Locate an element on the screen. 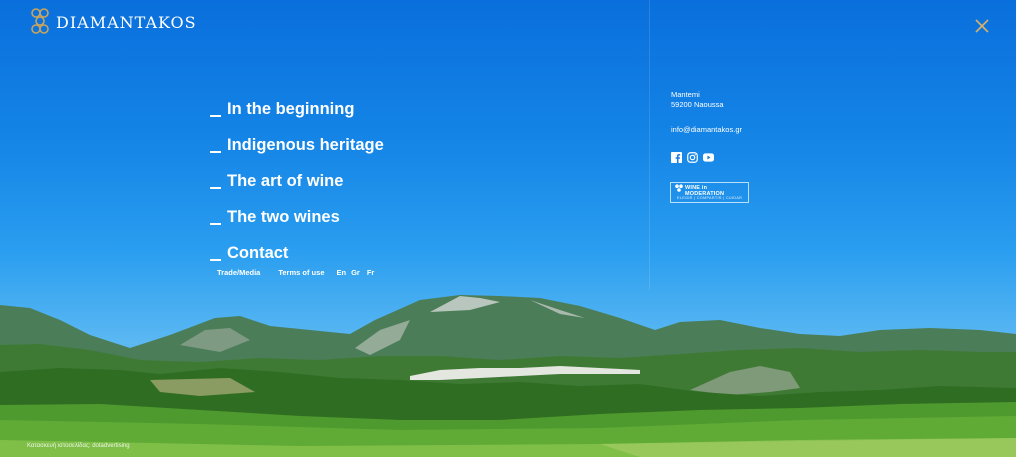 This screenshot has width=1016, height=457. secondary-links: Trade/Media Terms of use En Gr Fr is located at coordinates (295, 272).